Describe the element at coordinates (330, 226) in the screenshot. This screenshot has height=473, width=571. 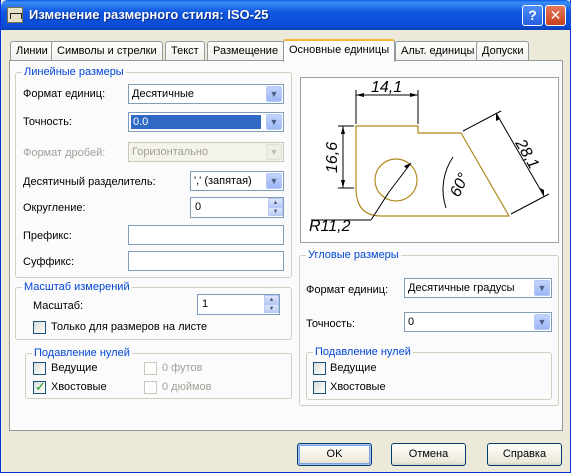
I see `radius-label: R11,2` at that location.